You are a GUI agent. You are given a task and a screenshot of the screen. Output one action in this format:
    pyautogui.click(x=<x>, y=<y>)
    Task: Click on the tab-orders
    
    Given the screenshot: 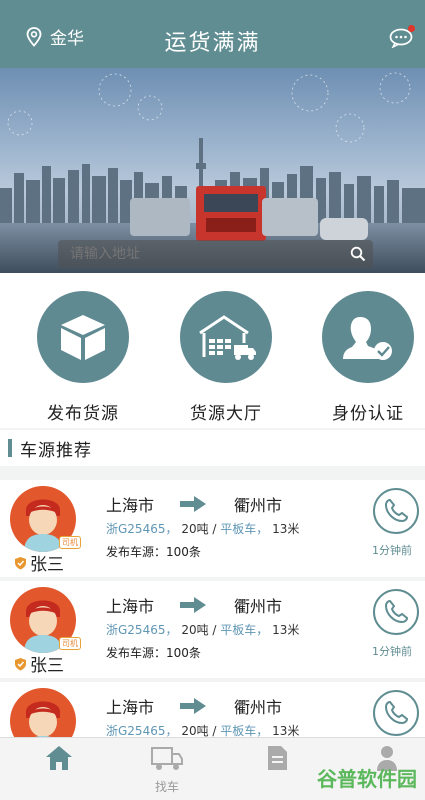 What is the action you would take?
    pyautogui.click(x=277, y=761)
    